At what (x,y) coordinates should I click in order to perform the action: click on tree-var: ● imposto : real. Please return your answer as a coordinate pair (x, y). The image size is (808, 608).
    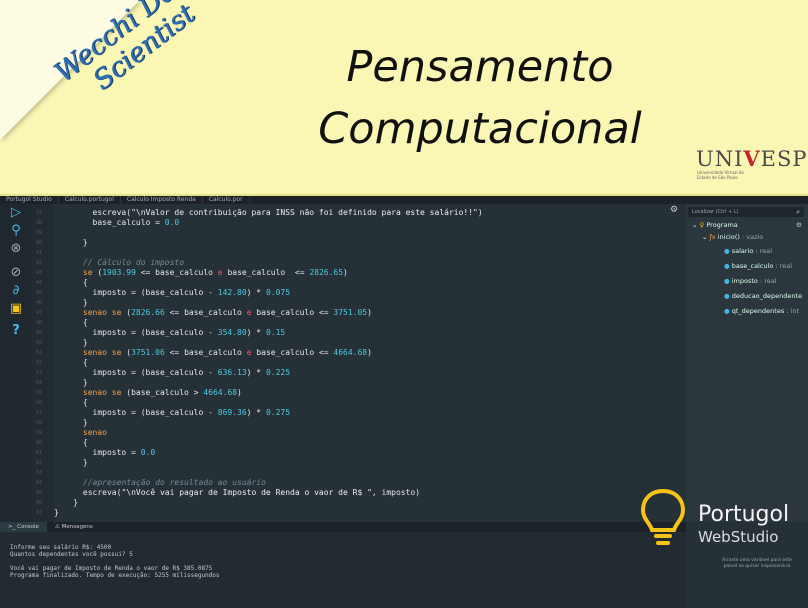
    Looking at the image, I should click on (750, 281).